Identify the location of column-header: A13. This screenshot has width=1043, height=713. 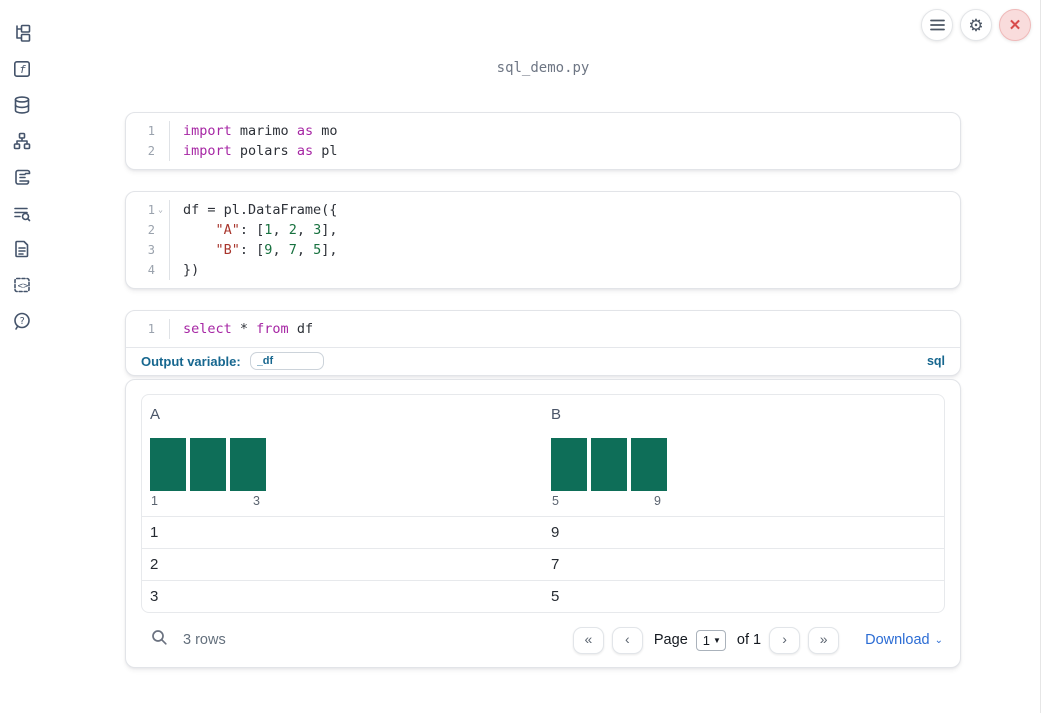
(342, 455).